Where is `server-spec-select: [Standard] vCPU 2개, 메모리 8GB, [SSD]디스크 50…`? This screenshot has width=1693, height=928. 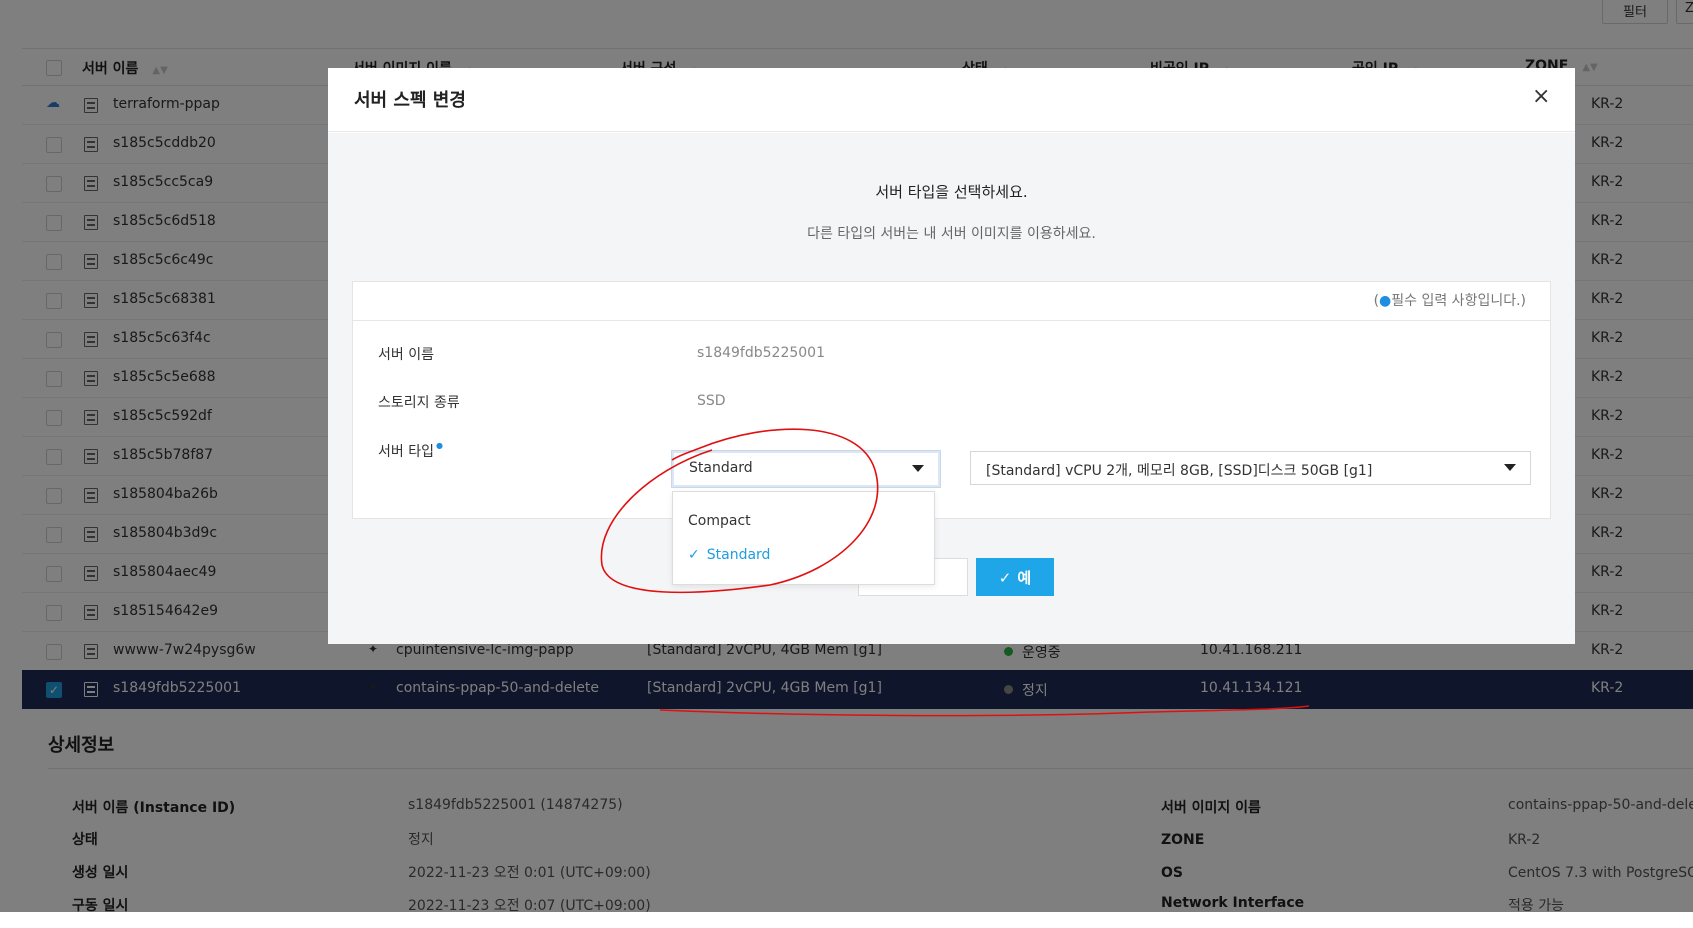 server-spec-select: [Standard] vCPU 2개, 메모리 8GB, [SSD]디스크 50… is located at coordinates (1250, 468).